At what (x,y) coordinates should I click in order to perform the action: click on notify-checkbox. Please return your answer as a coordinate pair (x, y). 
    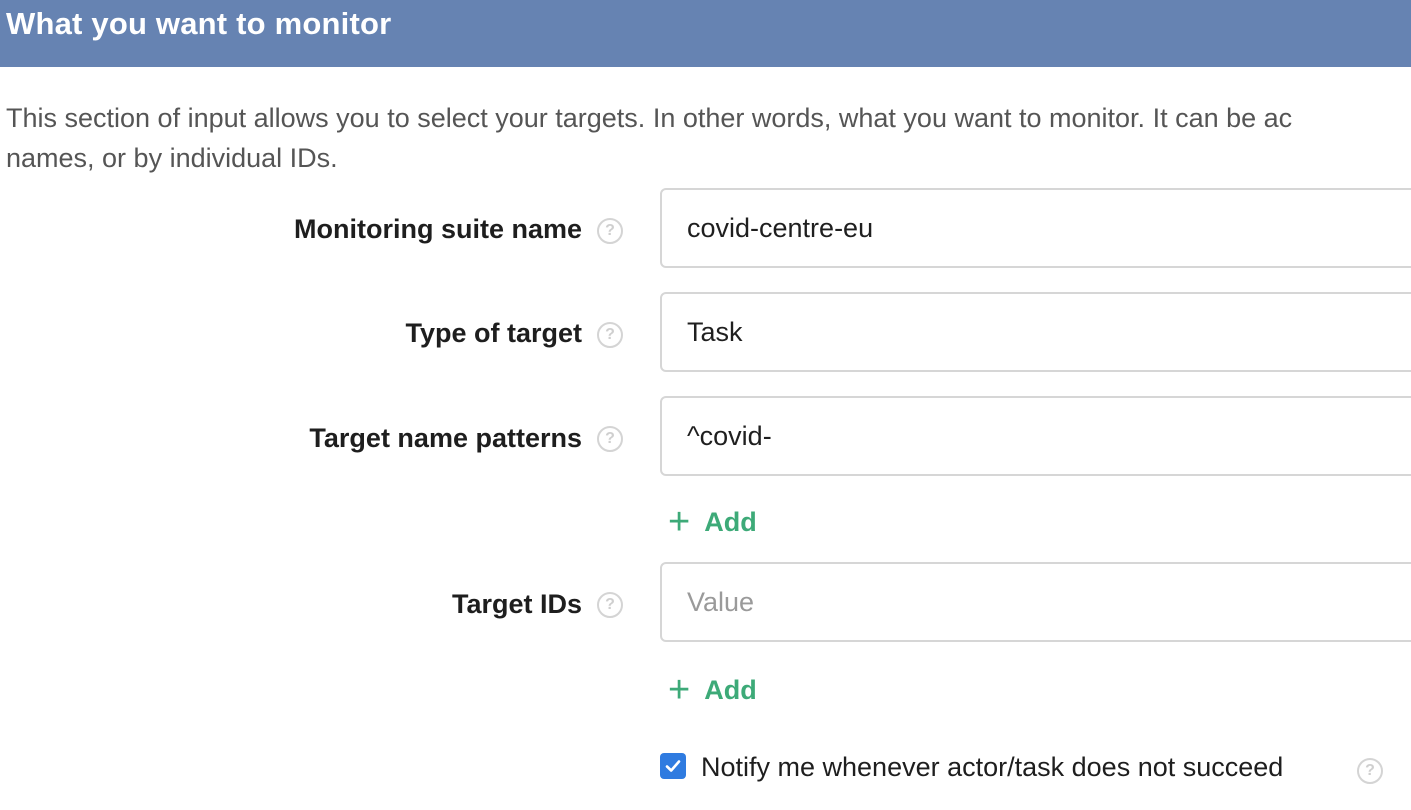
    Looking at the image, I should click on (673, 766).